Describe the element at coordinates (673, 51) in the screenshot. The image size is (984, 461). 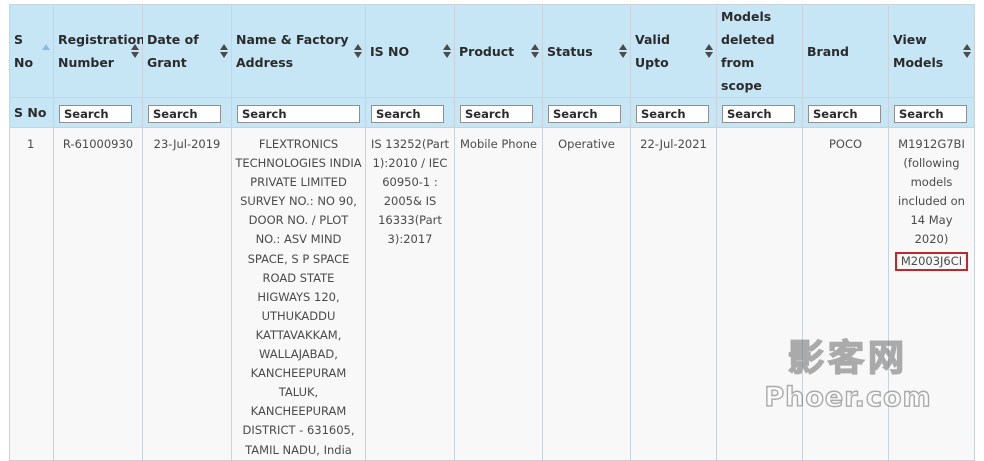
I see `col-header-valid-upto: Valid Upto` at that location.